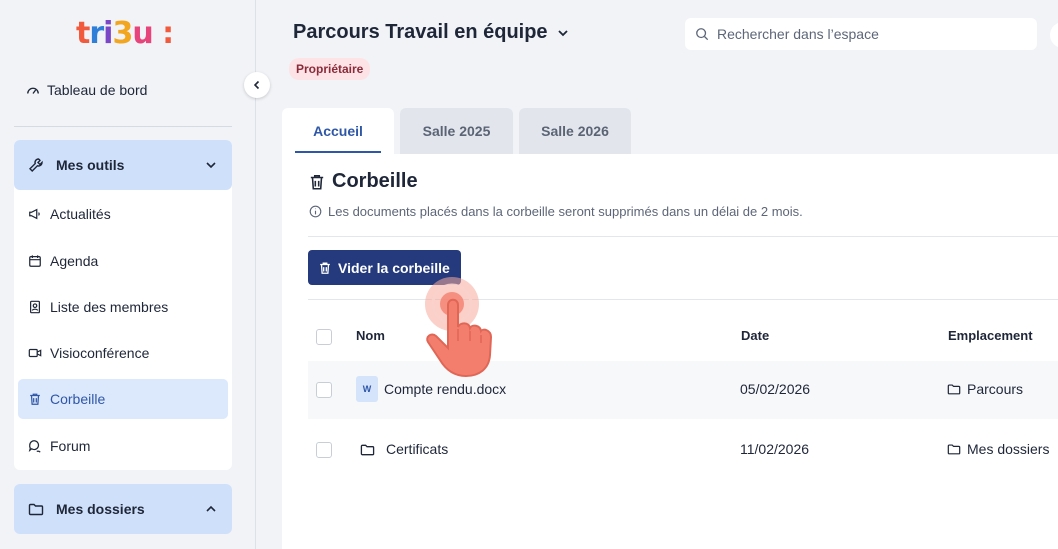 The height and width of the screenshot is (549, 1058). What do you see at coordinates (420, 32) in the screenshot?
I see `space-title-text: Parcours Travail en équipe` at bounding box center [420, 32].